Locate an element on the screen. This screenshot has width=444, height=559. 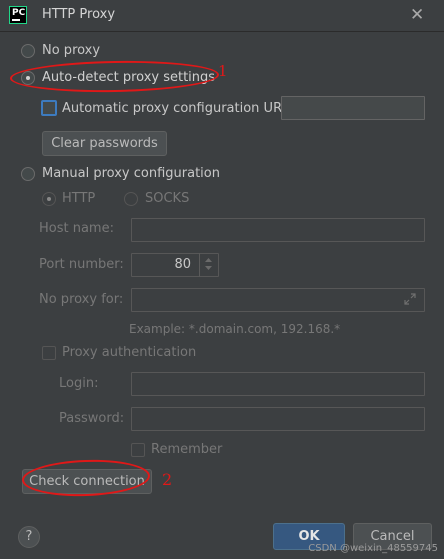
host-name-input is located at coordinates (278, 230).